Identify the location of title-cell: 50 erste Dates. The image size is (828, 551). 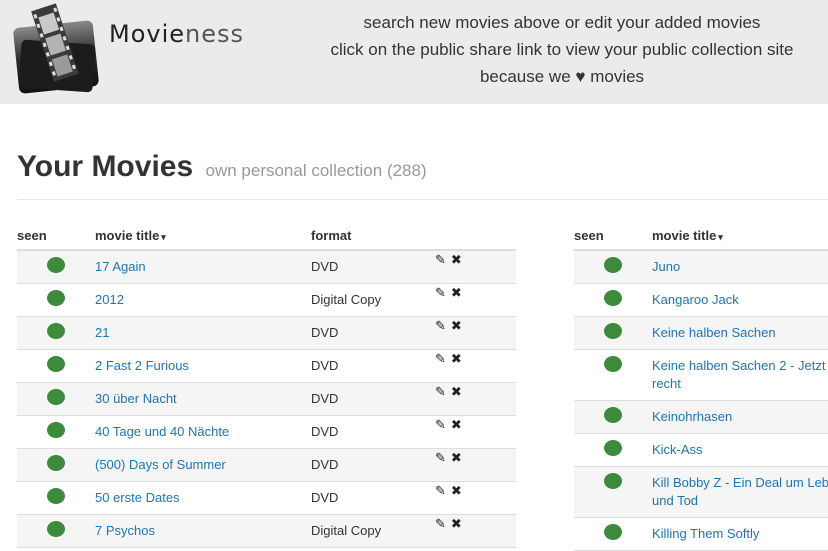
(203, 498).